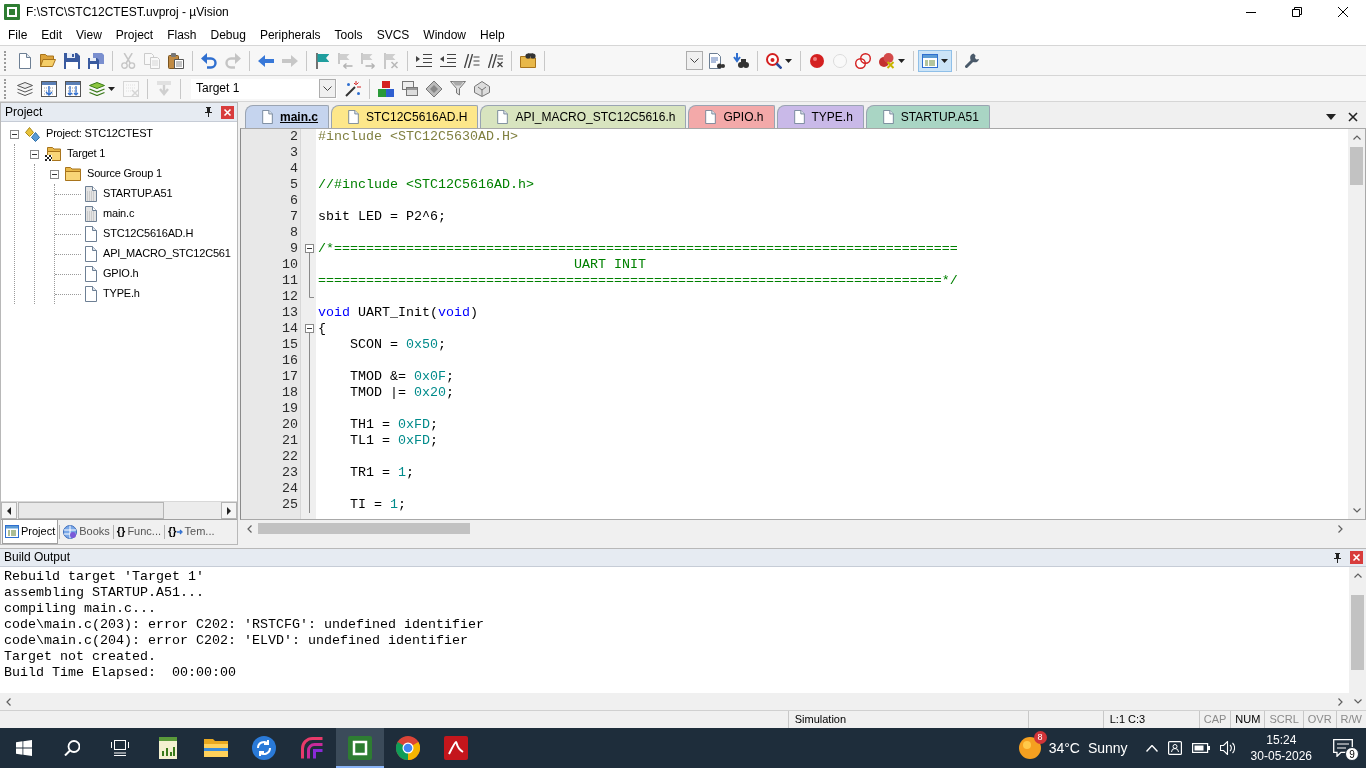 The width and height of the screenshot is (1366, 768). Describe the element at coordinates (229, 510) in the screenshot. I see `triangle-right-icon` at that location.